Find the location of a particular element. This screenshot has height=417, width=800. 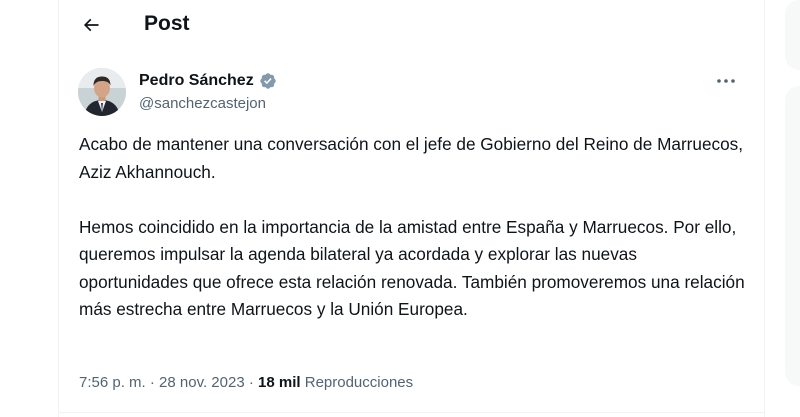

more-options-button is located at coordinates (726, 81).